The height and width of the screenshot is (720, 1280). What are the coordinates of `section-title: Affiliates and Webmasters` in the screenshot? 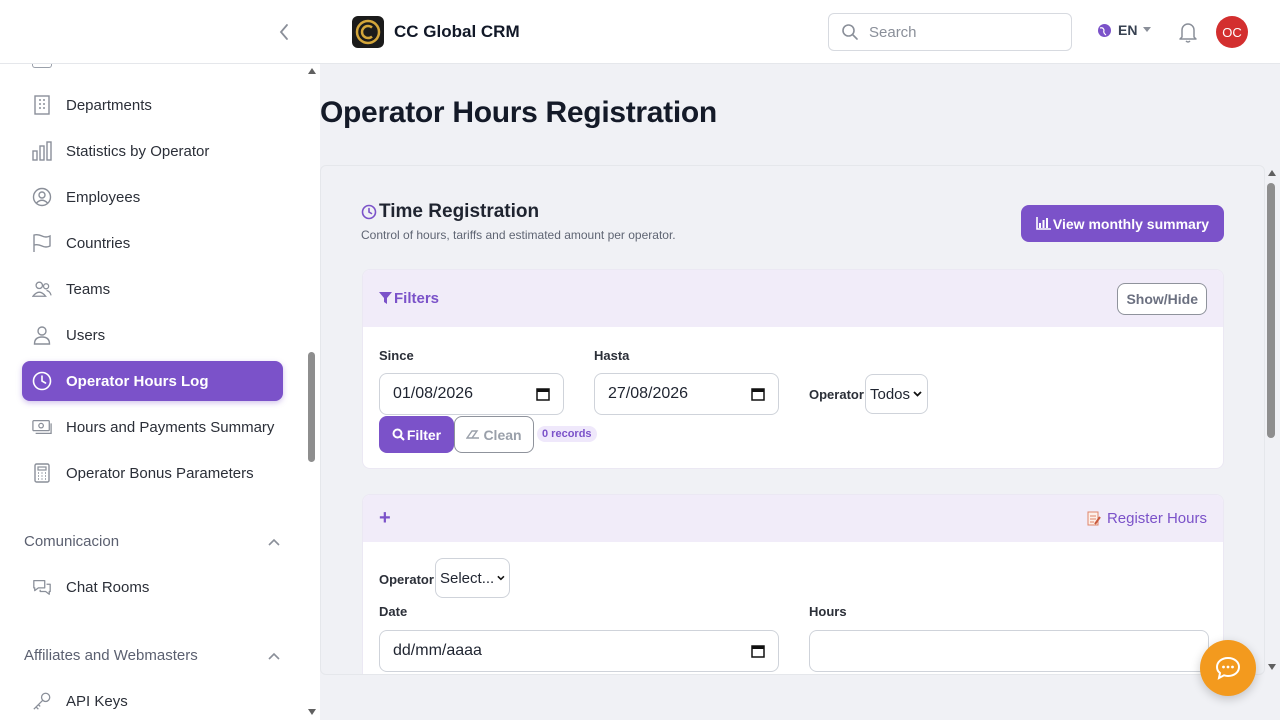 It's located at (111, 655).